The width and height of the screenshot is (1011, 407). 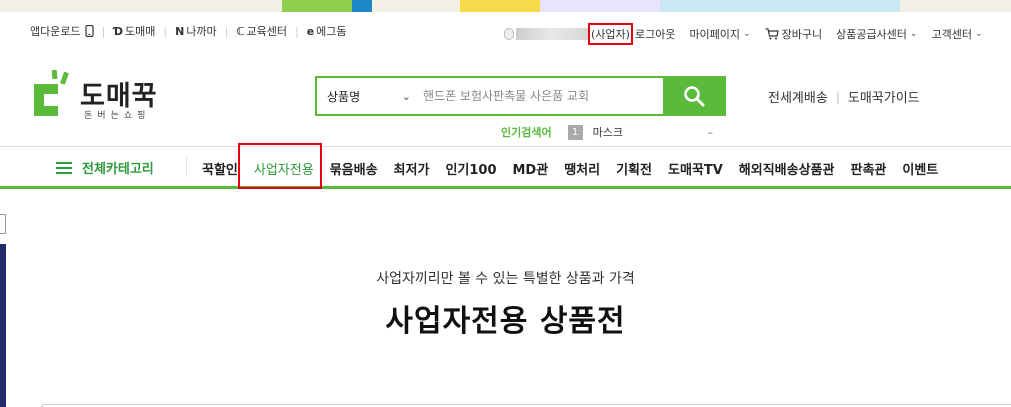 I want to click on nav-item-promotion: 판촉관, so click(x=868, y=168).